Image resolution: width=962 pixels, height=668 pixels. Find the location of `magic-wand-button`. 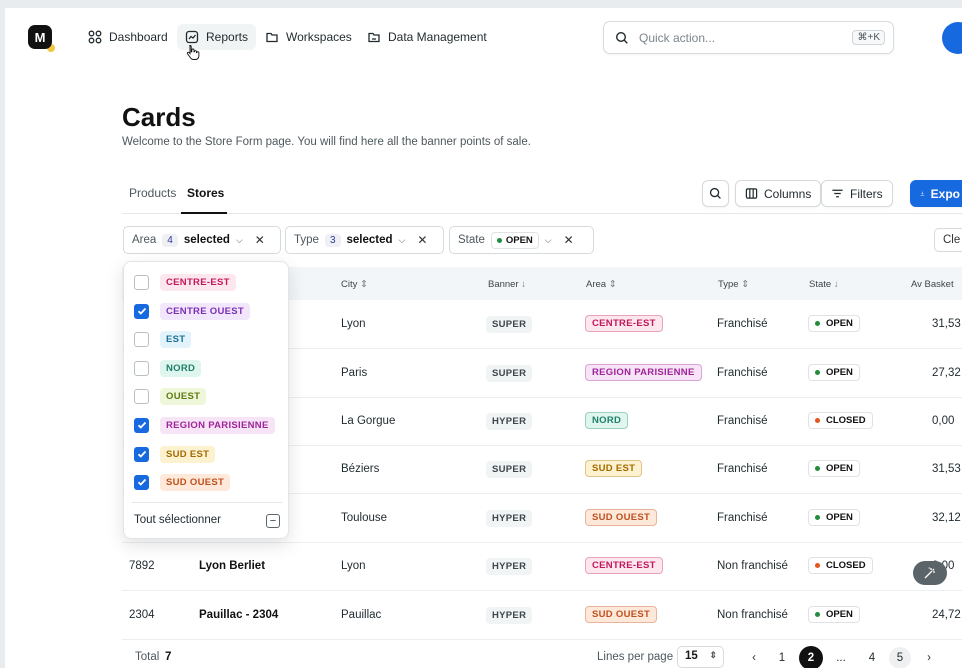

magic-wand-button is located at coordinates (930, 573).